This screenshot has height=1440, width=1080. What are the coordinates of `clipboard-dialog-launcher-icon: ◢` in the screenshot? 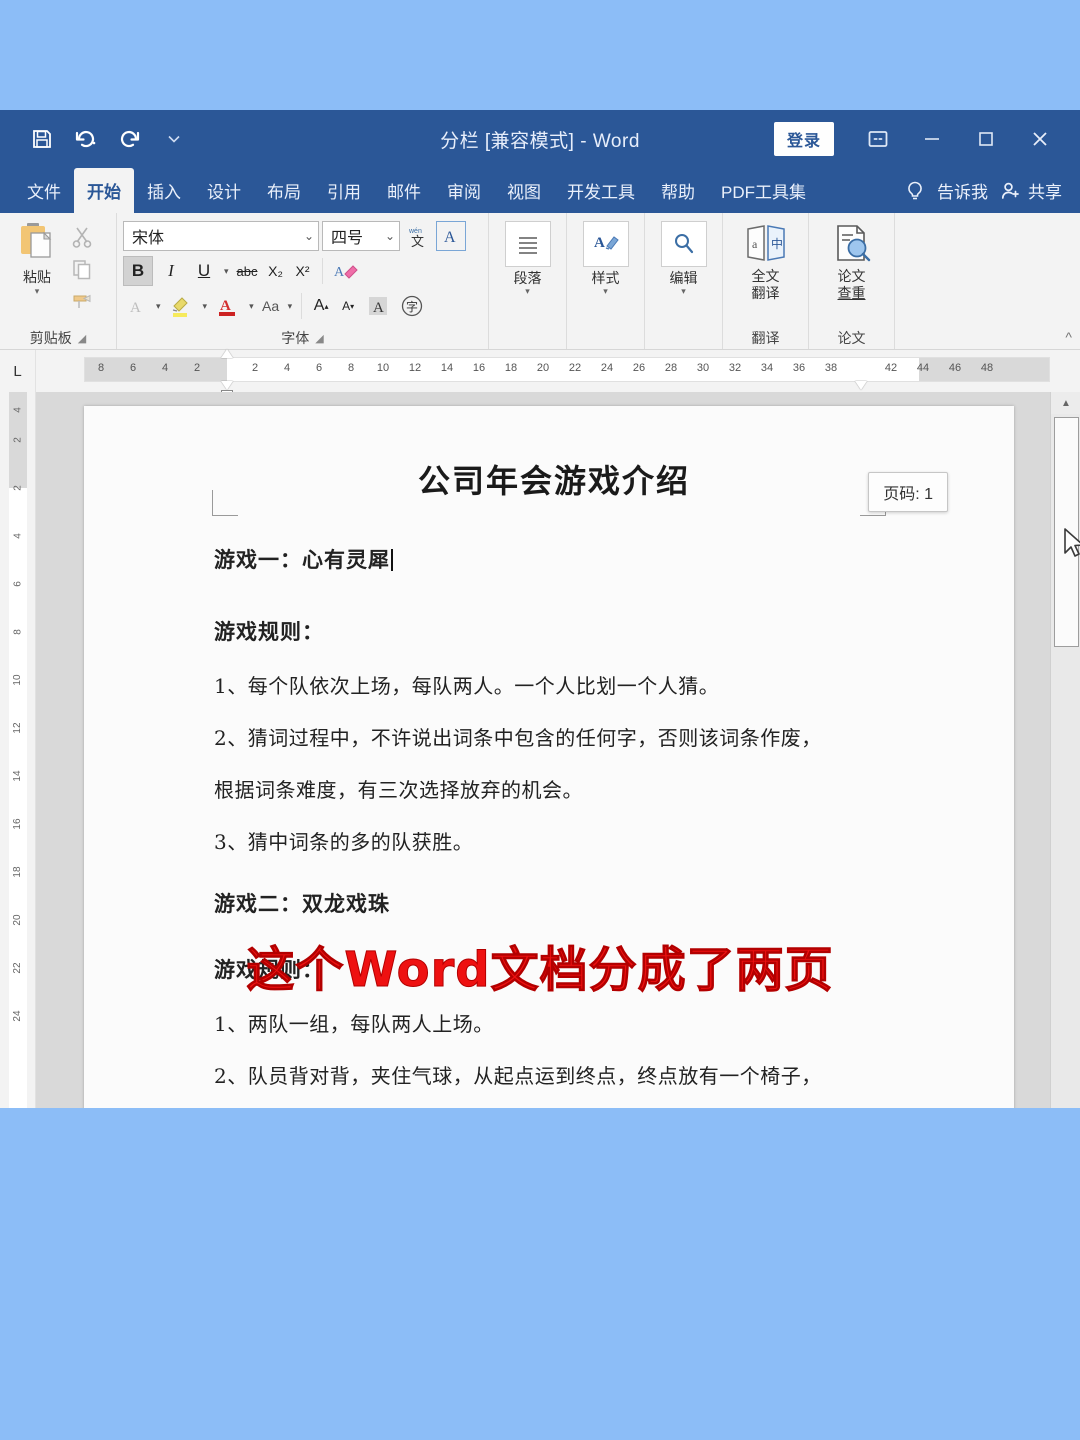 It's located at (82, 338).